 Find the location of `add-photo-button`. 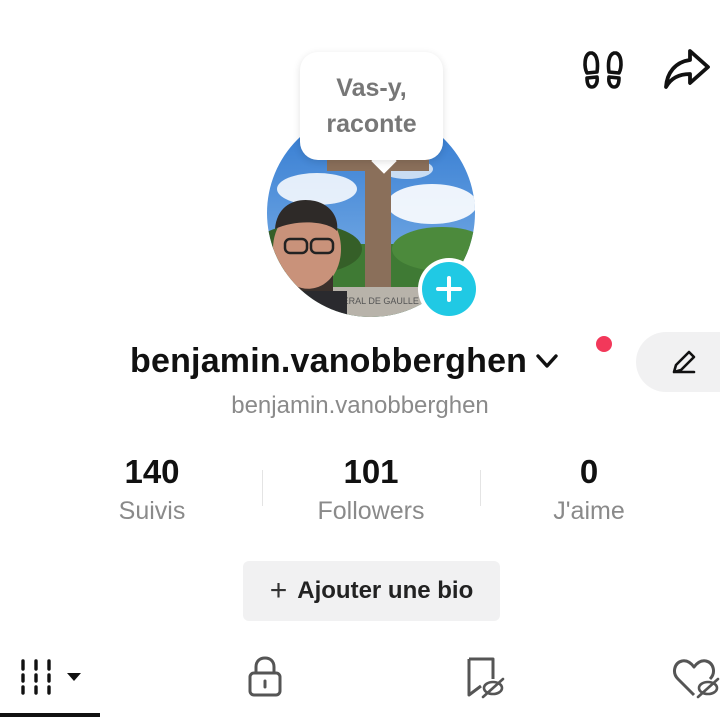

add-photo-button is located at coordinates (449, 289).